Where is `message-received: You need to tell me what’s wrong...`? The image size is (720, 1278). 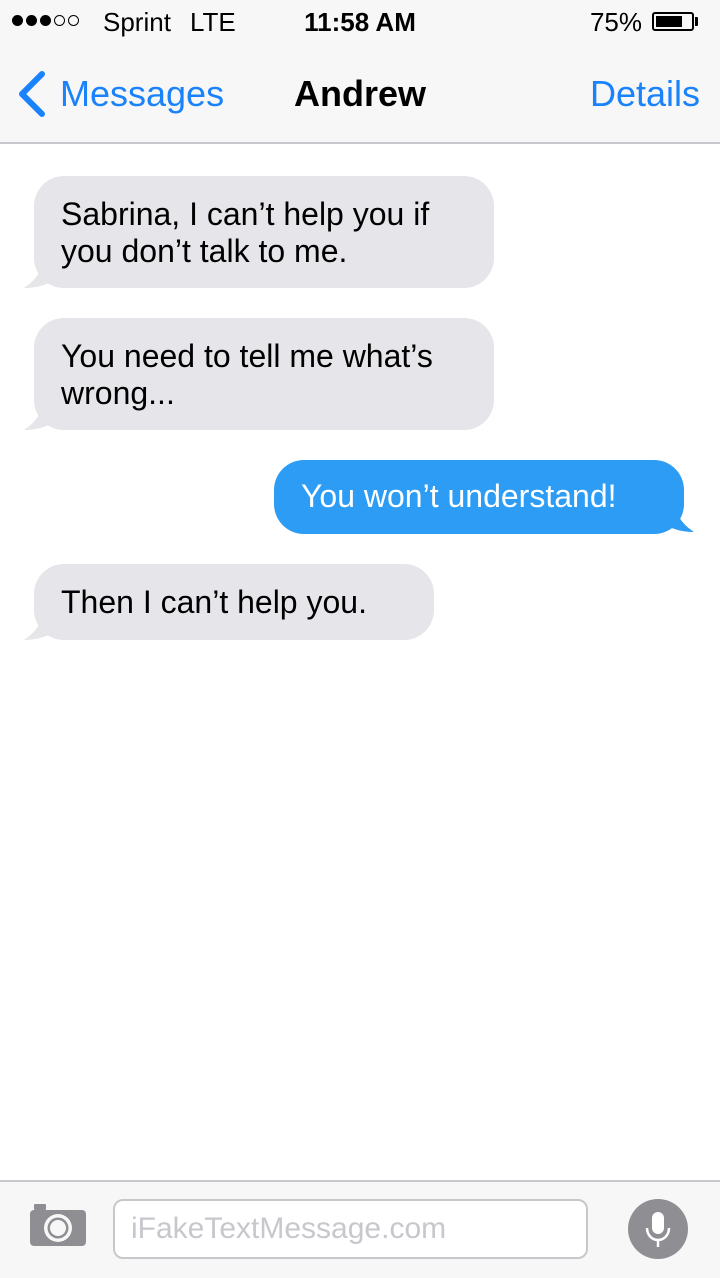 message-received: You need to tell me what’s wrong... is located at coordinates (259, 374).